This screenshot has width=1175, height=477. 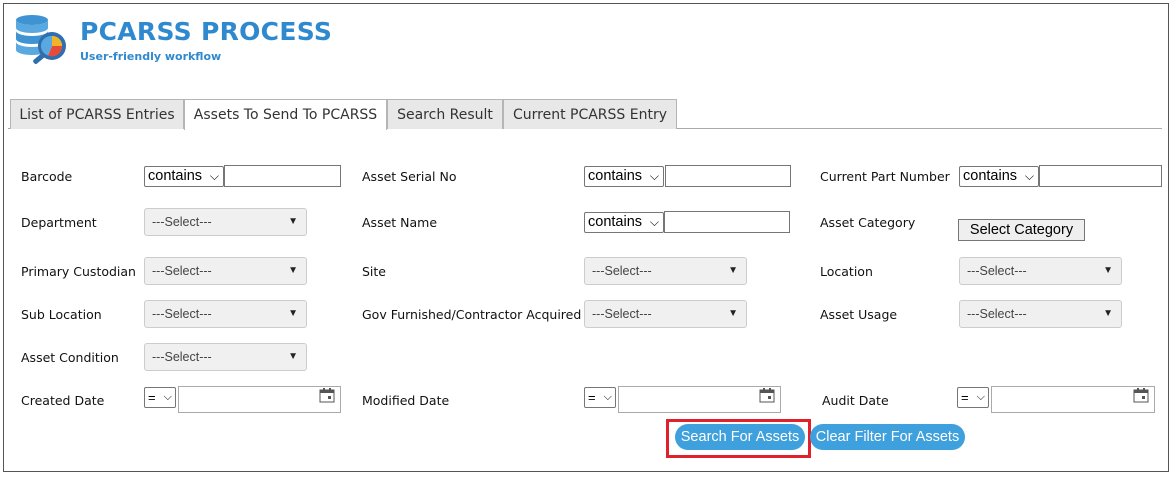 I want to click on sub-location-dropdown: ---Select--- ▼, so click(x=225, y=314).